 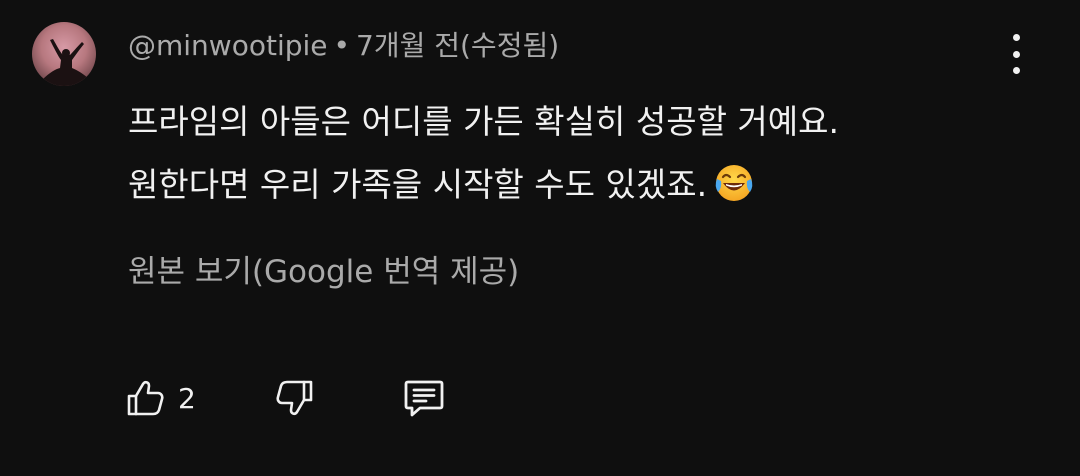 I want to click on reply-comment-icon, so click(x=424, y=398).